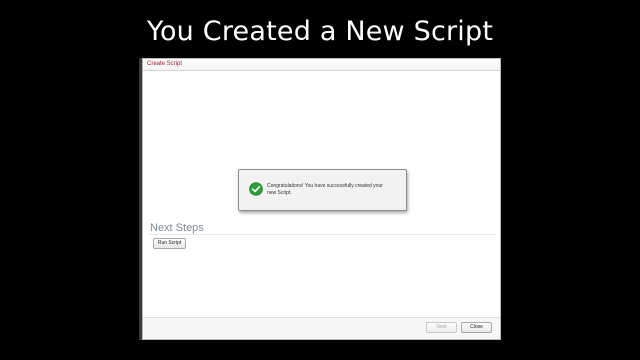  I want to click on next-steps-heading: Next Steps, so click(177, 228).